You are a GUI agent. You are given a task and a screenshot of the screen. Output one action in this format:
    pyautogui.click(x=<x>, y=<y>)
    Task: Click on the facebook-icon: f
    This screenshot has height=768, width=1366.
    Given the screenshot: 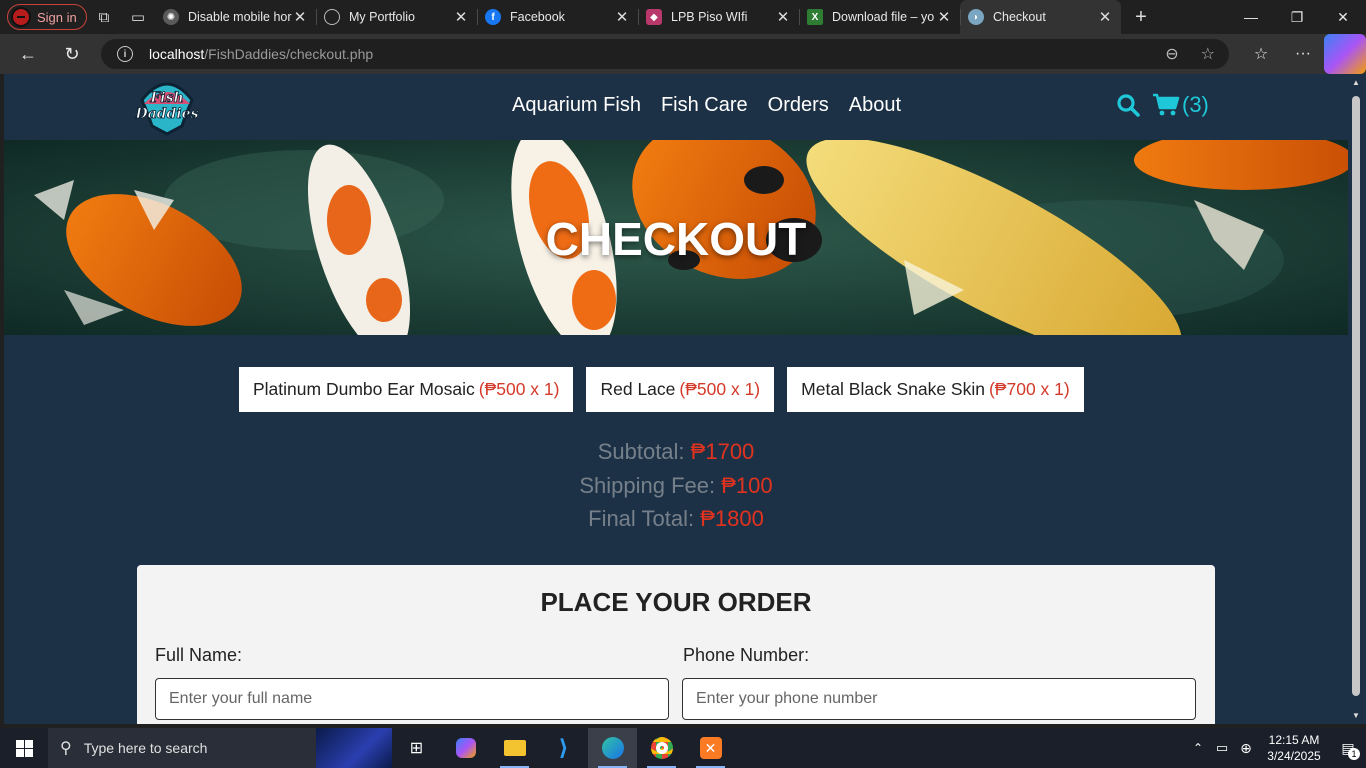 What is the action you would take?
    pyautogui.click(x=493, y=17)
    